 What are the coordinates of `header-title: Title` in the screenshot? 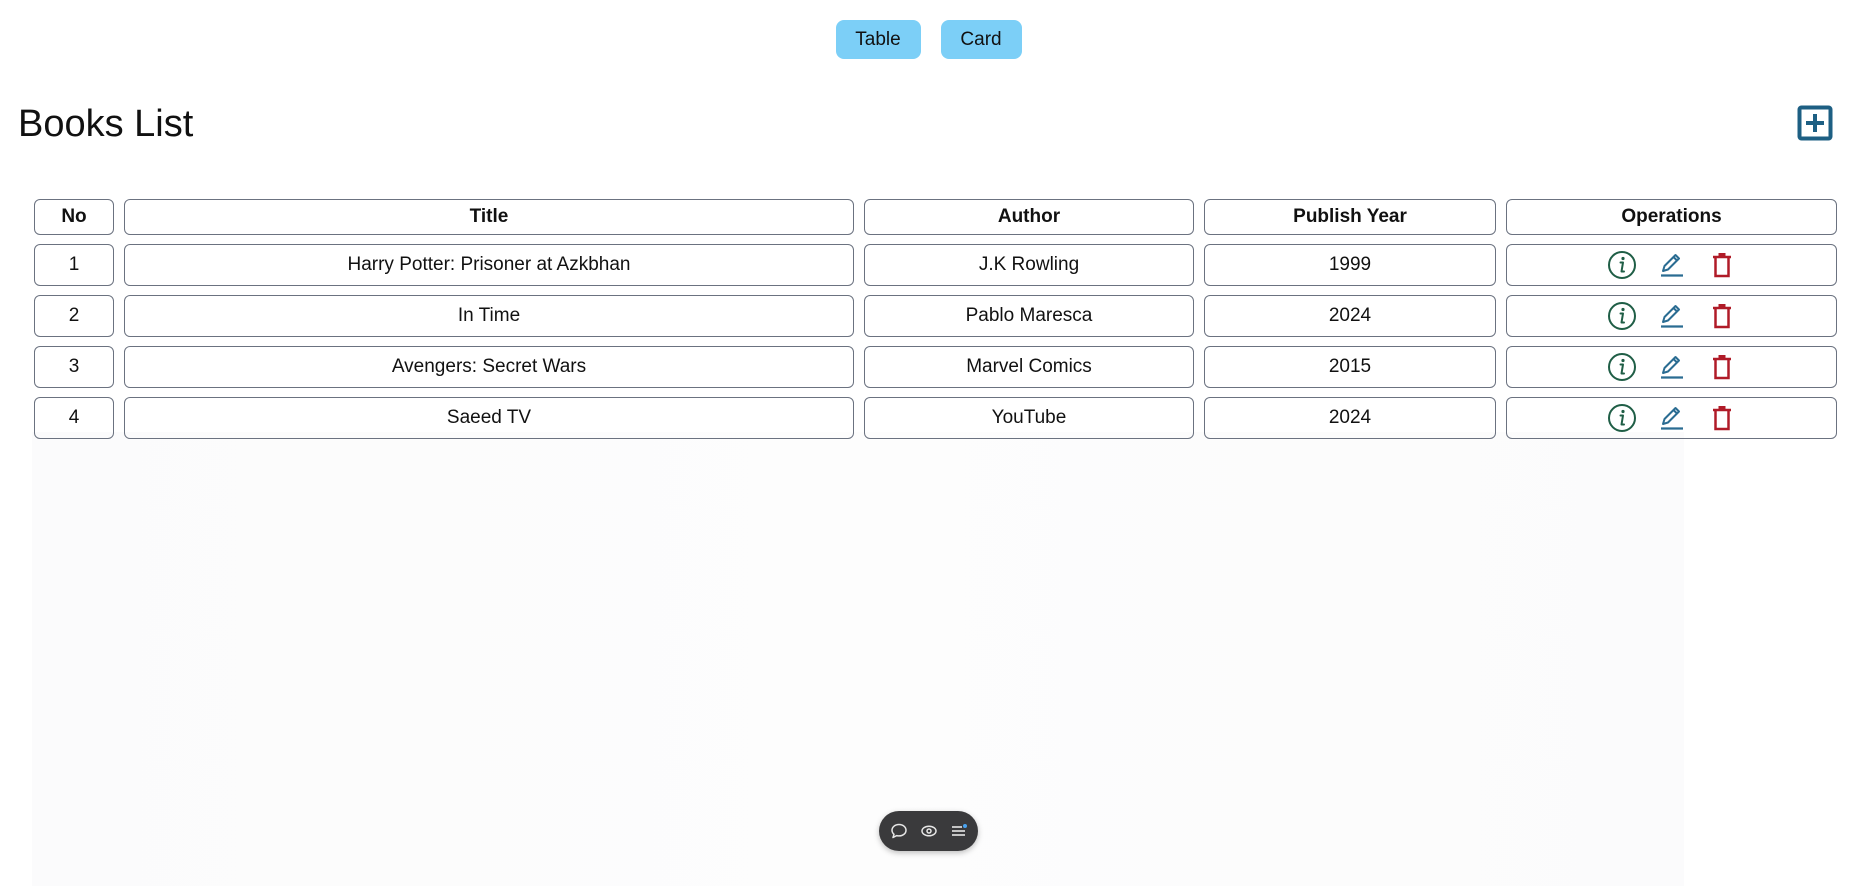 It's located at (489, 217).